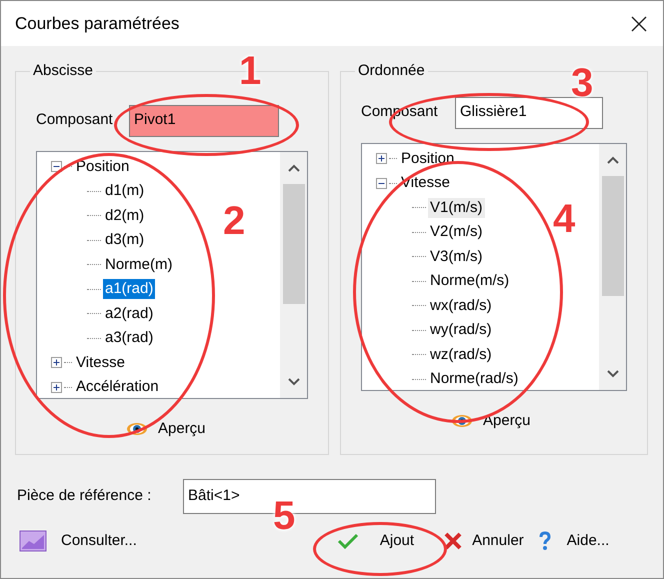  What do you see at coordinates (97, 23) in the screenshot?
I see `window-title: Courbes paramétrées` at bounding box center [97, 23].